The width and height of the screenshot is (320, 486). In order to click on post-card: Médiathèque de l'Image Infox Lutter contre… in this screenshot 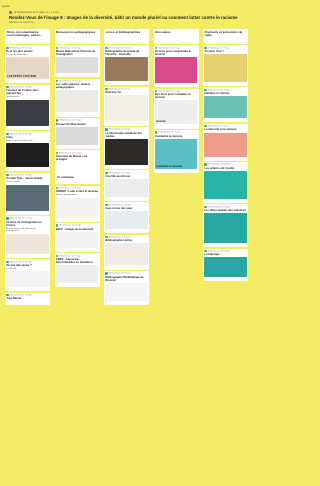, I will do `click(27, 151)`.